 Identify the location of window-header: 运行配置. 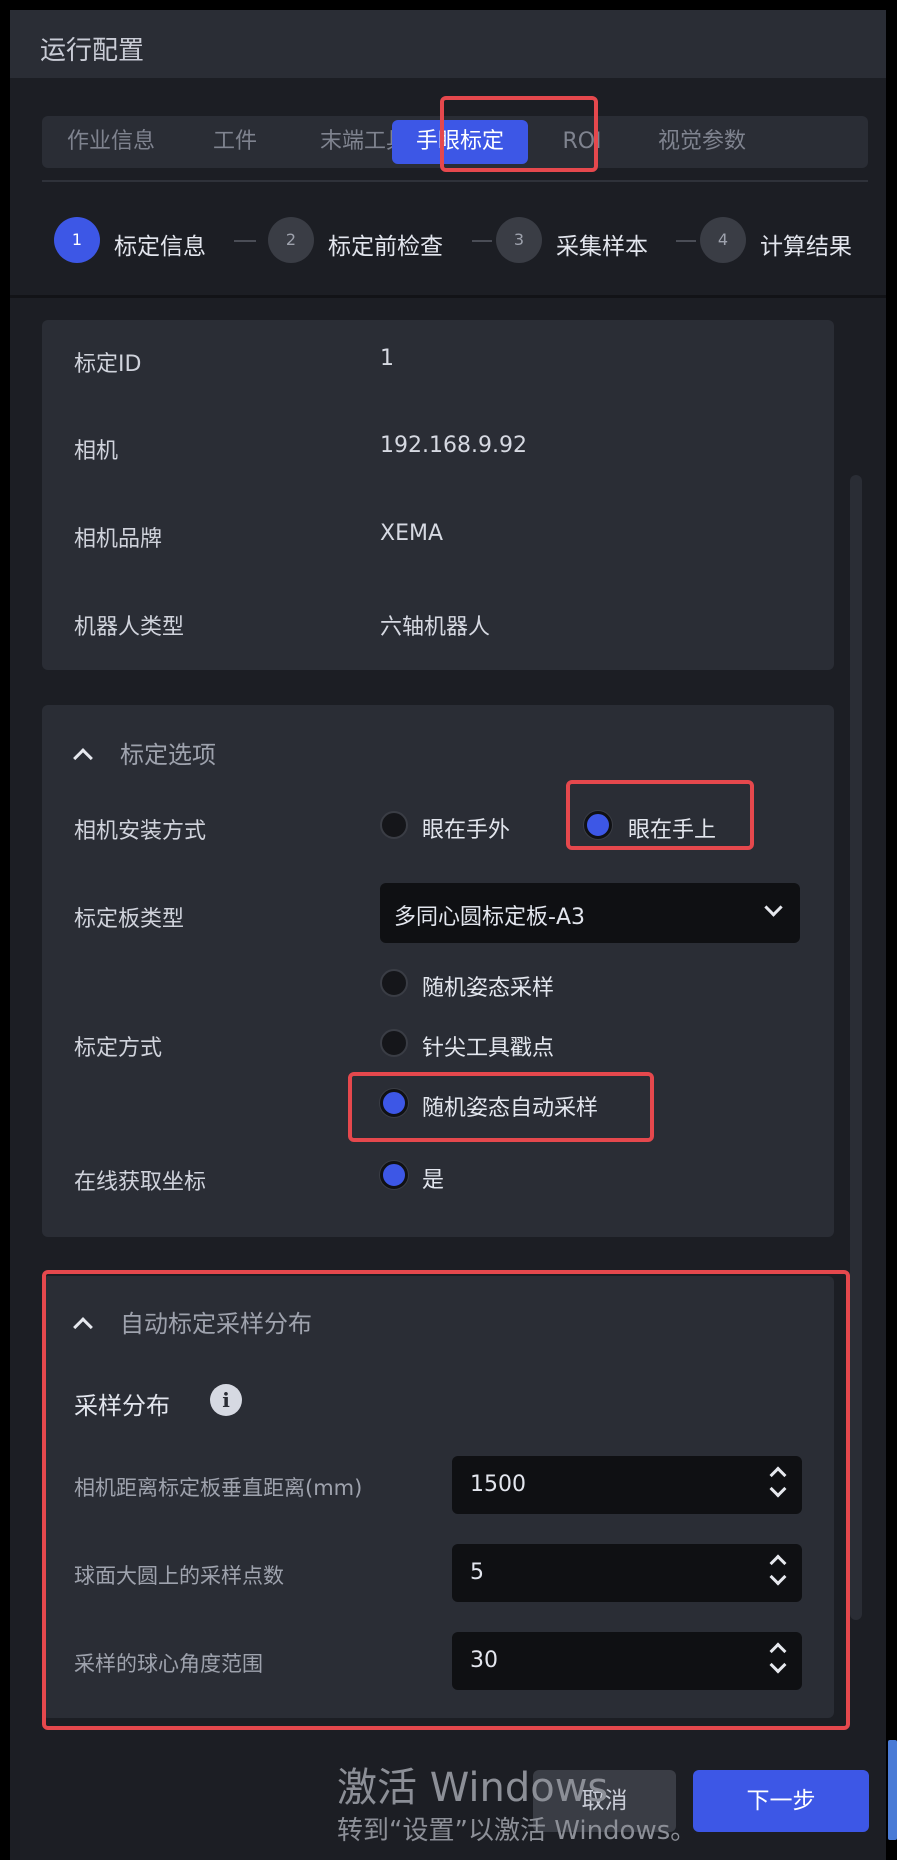
(448, 44).